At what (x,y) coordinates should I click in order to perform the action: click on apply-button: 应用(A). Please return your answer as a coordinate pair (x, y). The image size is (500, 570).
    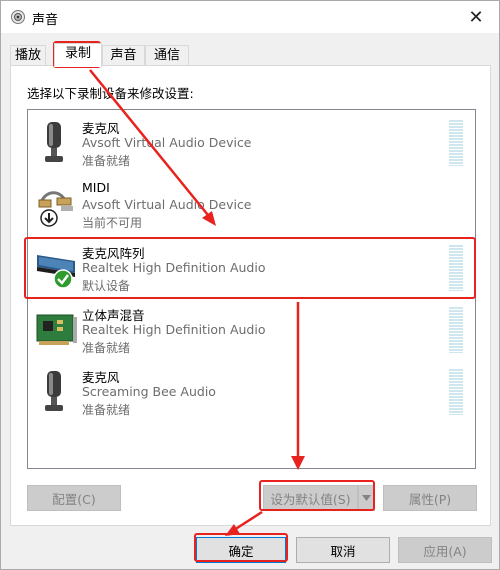
    Looking at the image, I should click on (445, 550).